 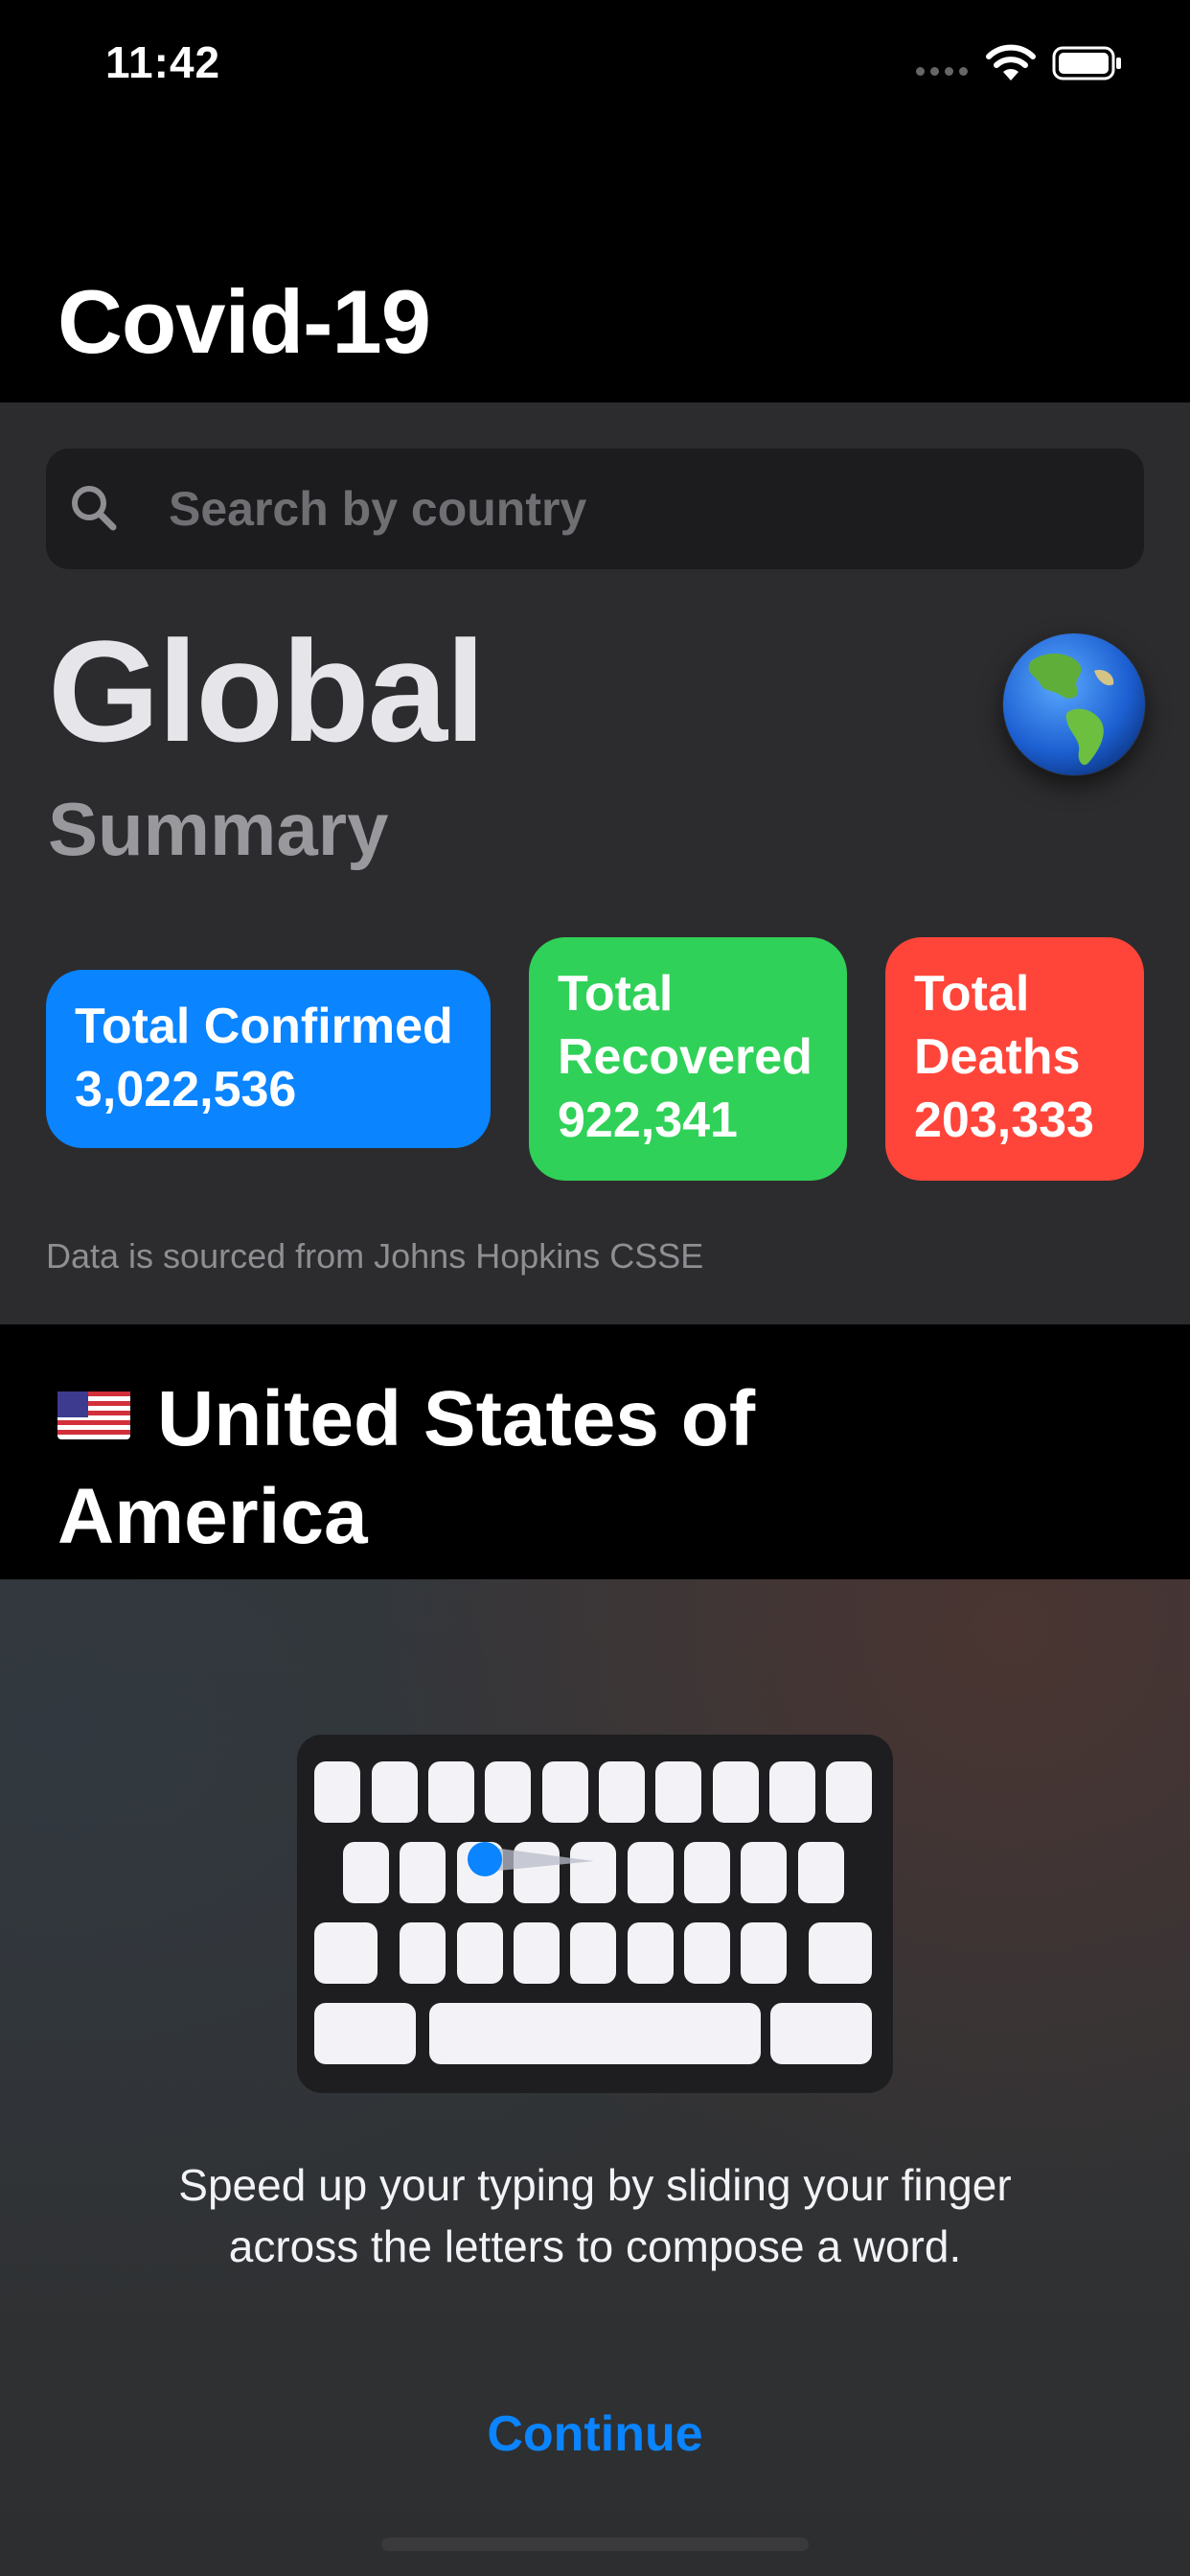 What do you see at coordinates (163, 62) in the screenshot?
I see `status-time: 11:42` at bounding box center [163, 62].